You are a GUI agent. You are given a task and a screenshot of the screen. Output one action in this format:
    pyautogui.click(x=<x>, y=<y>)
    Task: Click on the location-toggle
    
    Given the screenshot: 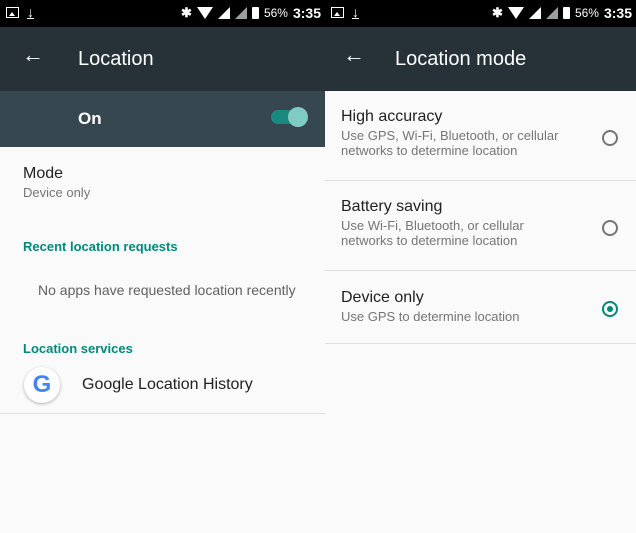 What is the action you would take?
    pyautogui.click(x=289, y=117)
    